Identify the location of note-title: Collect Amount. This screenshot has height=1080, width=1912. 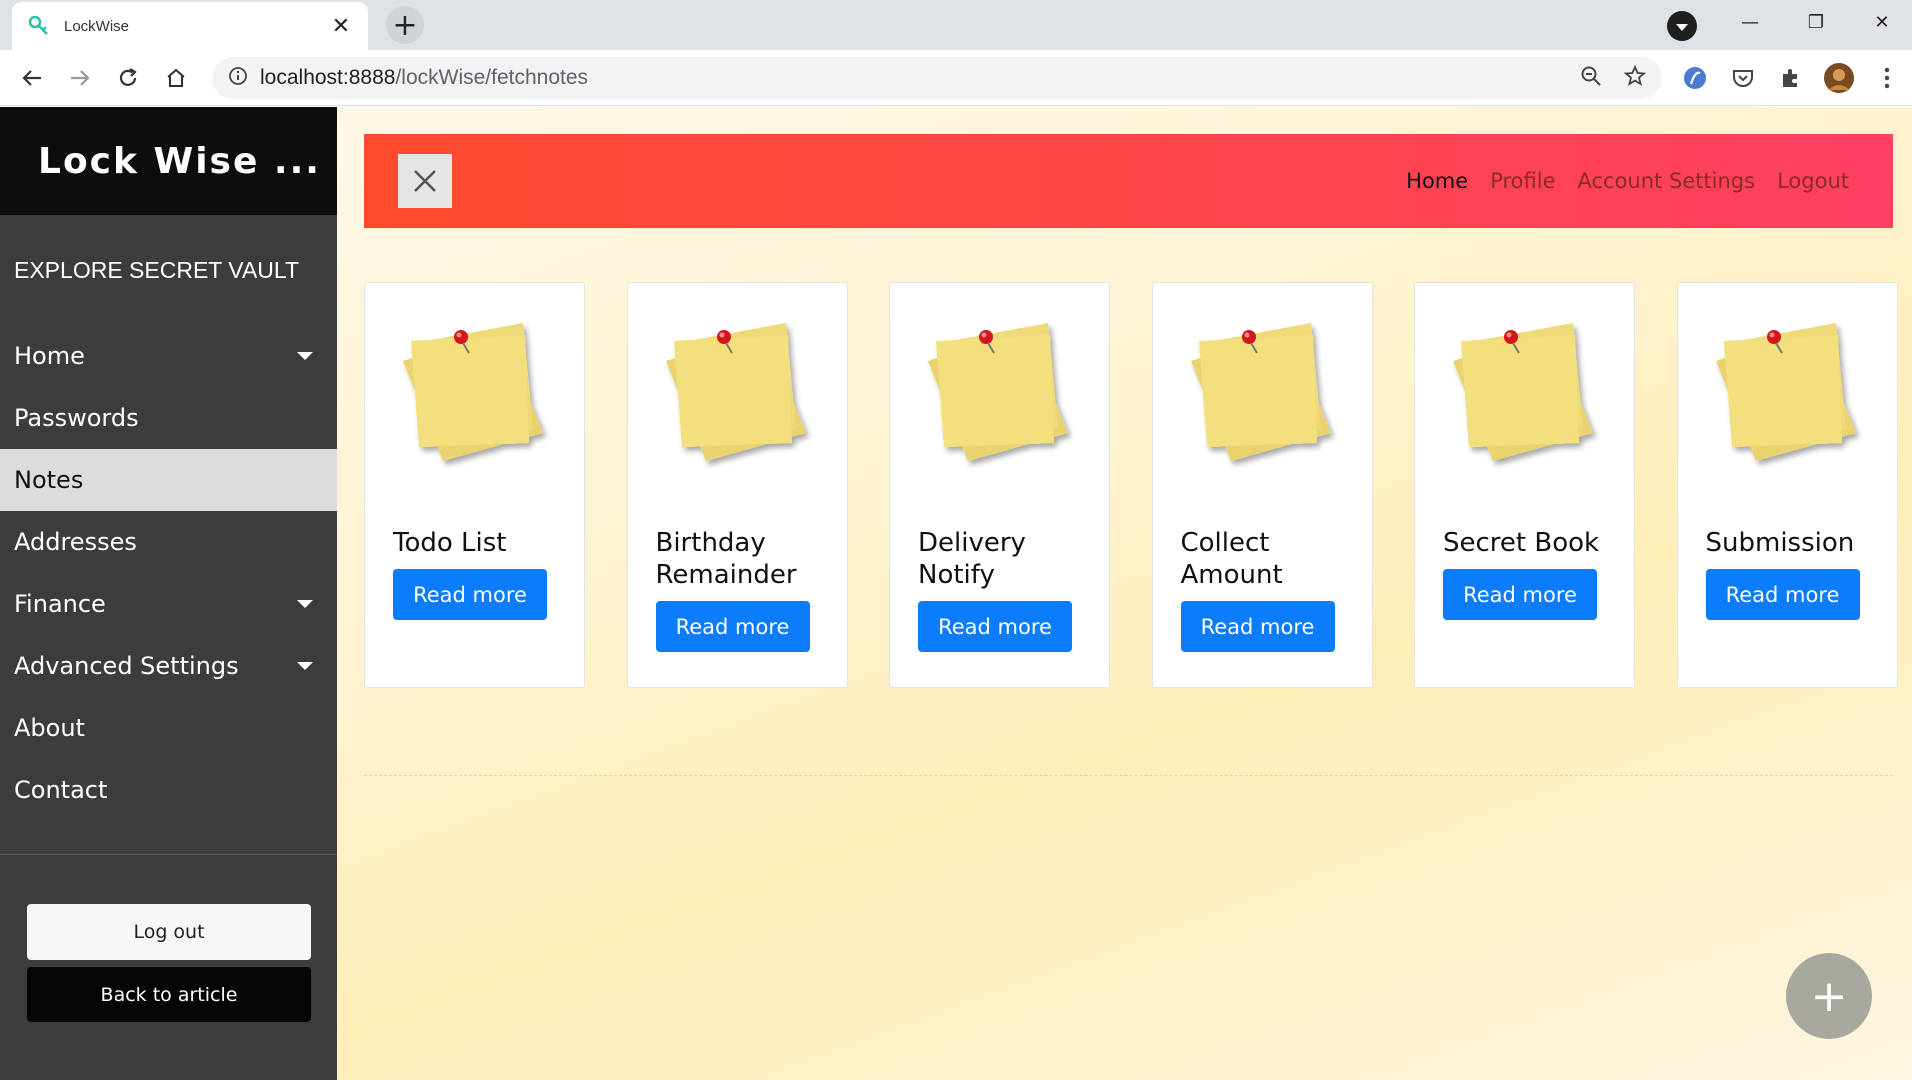
(1231, 559).